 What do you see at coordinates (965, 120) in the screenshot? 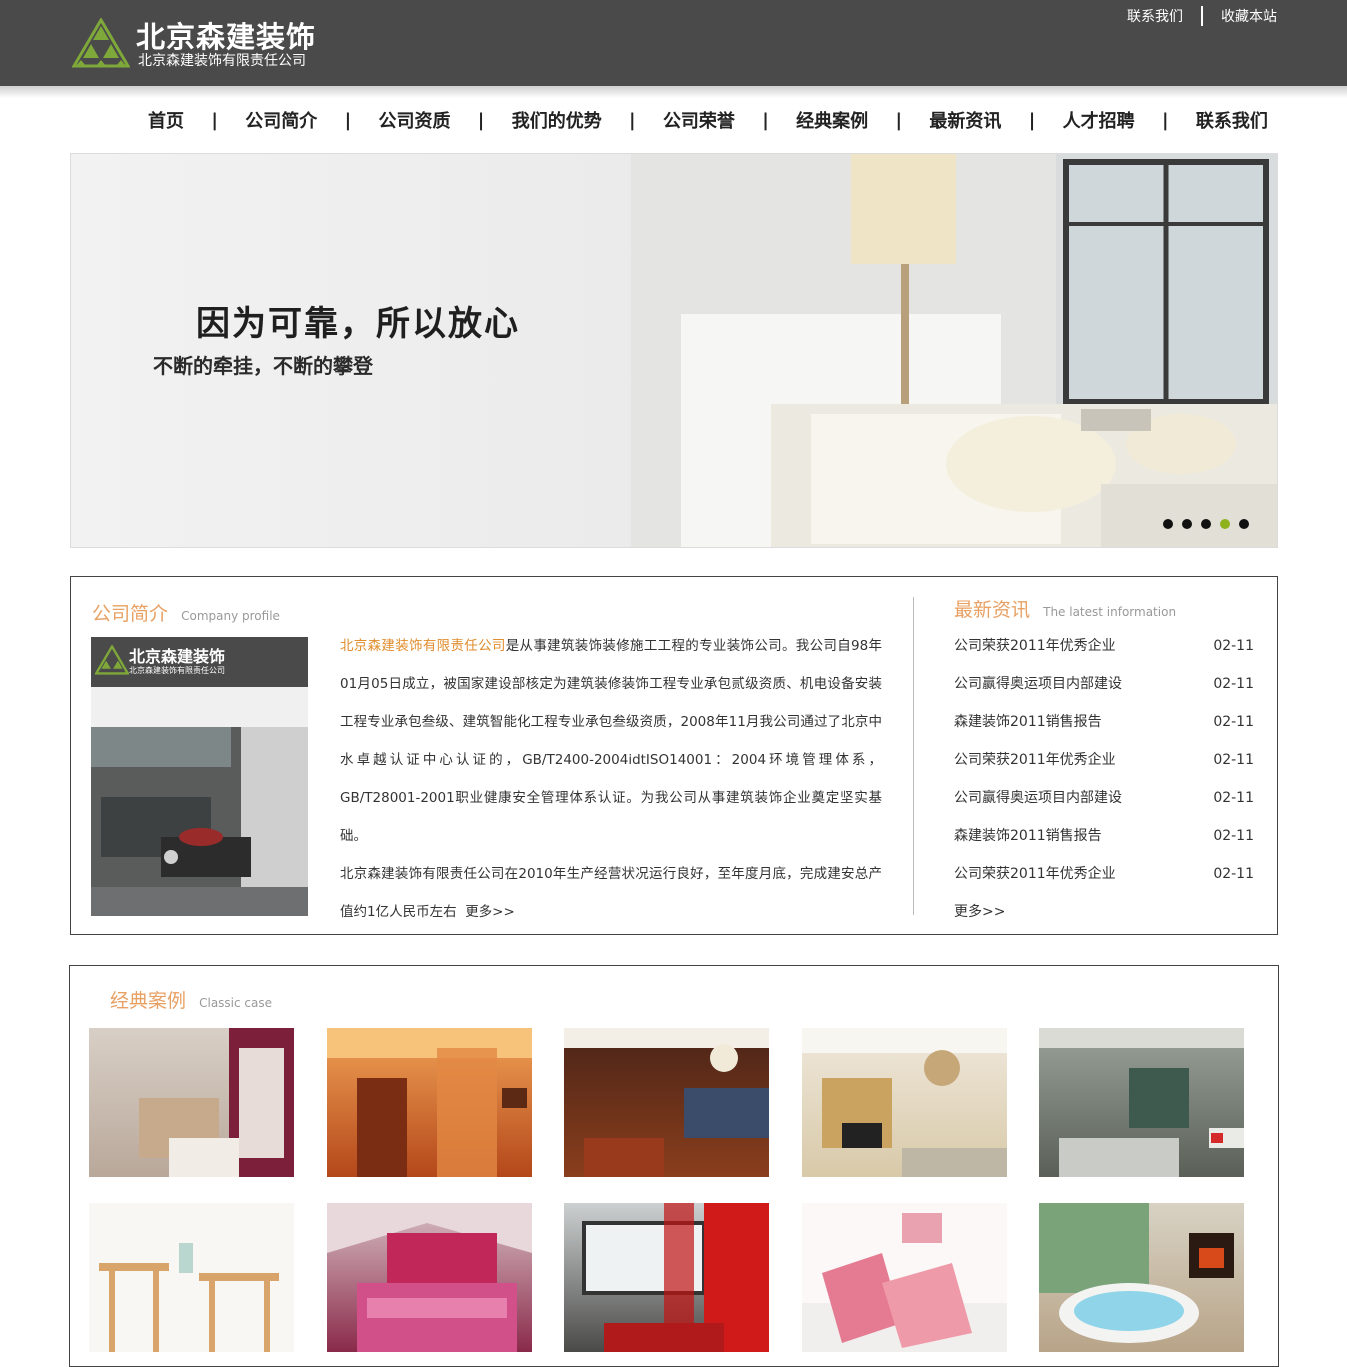
I see `nav-item-news: 最新资讯` at bounding box center [965, 120].